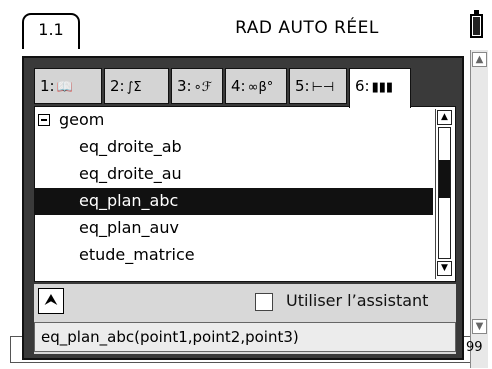  I want to click on tab-number: 5:, so click(302, 86).